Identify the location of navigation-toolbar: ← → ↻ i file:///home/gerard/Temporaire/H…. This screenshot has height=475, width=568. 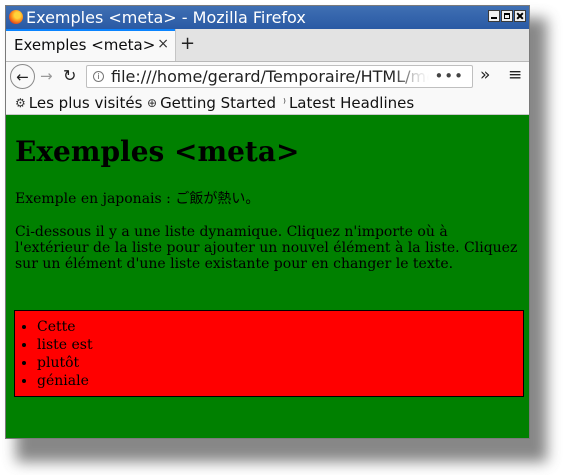
(267, 77).